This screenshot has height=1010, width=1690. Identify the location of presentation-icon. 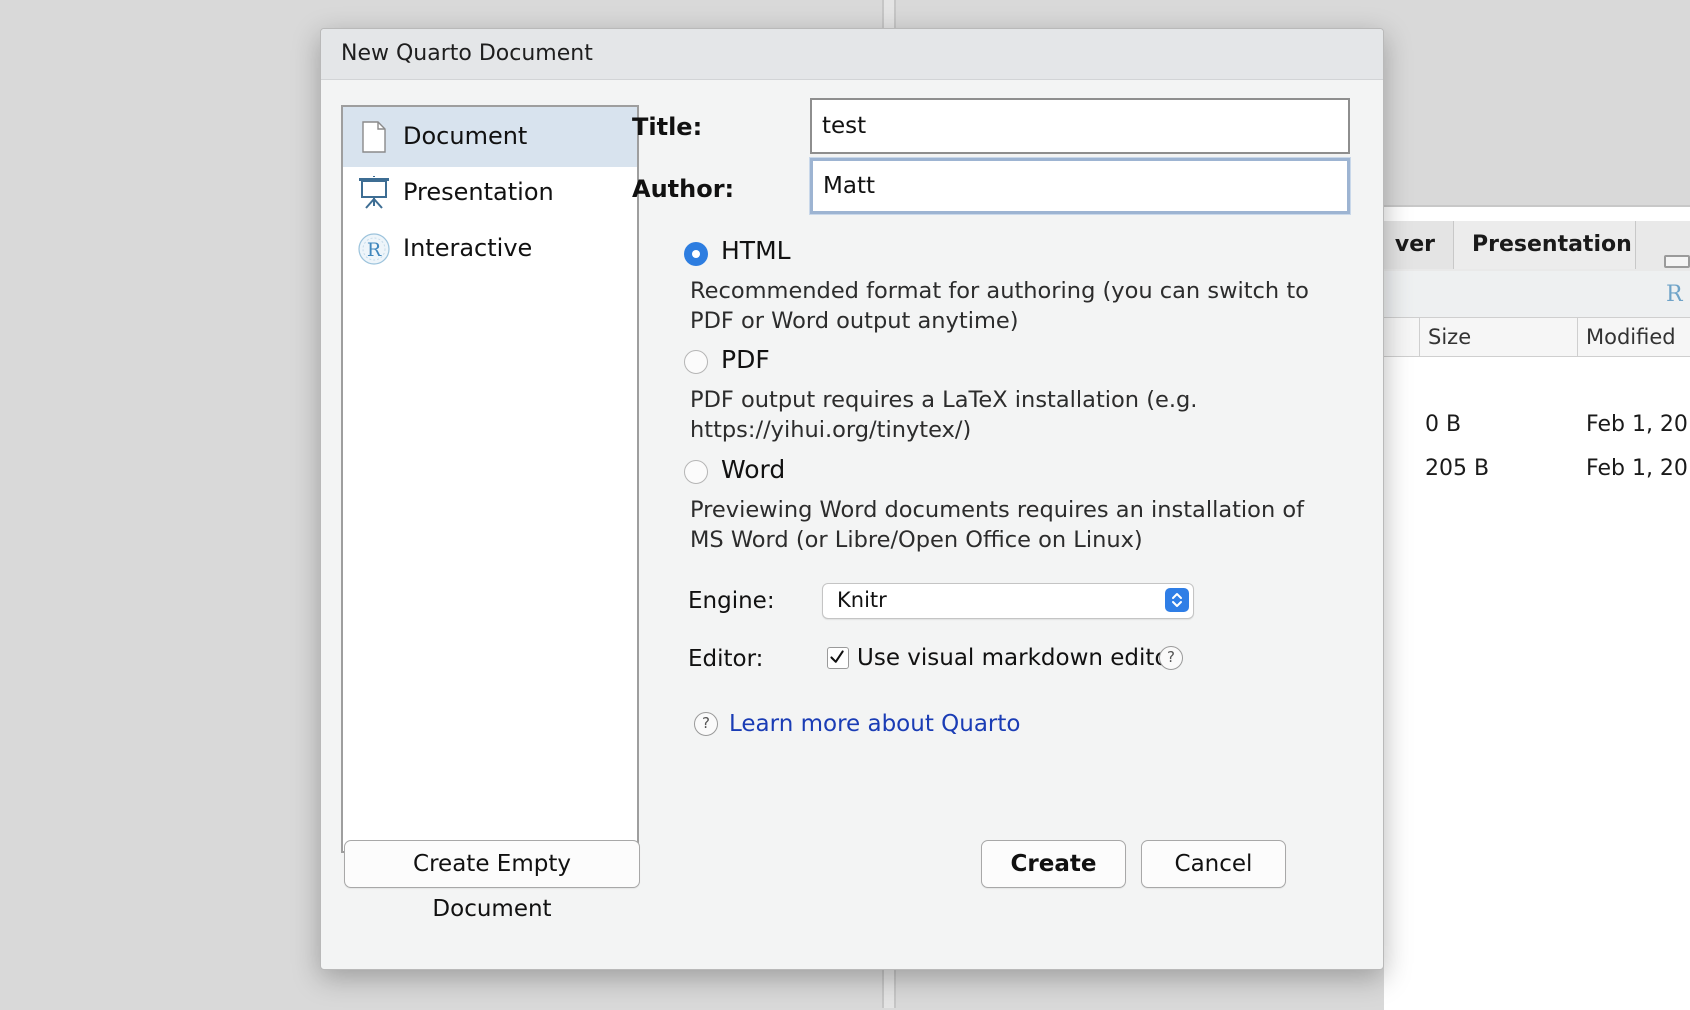
(374, 192).